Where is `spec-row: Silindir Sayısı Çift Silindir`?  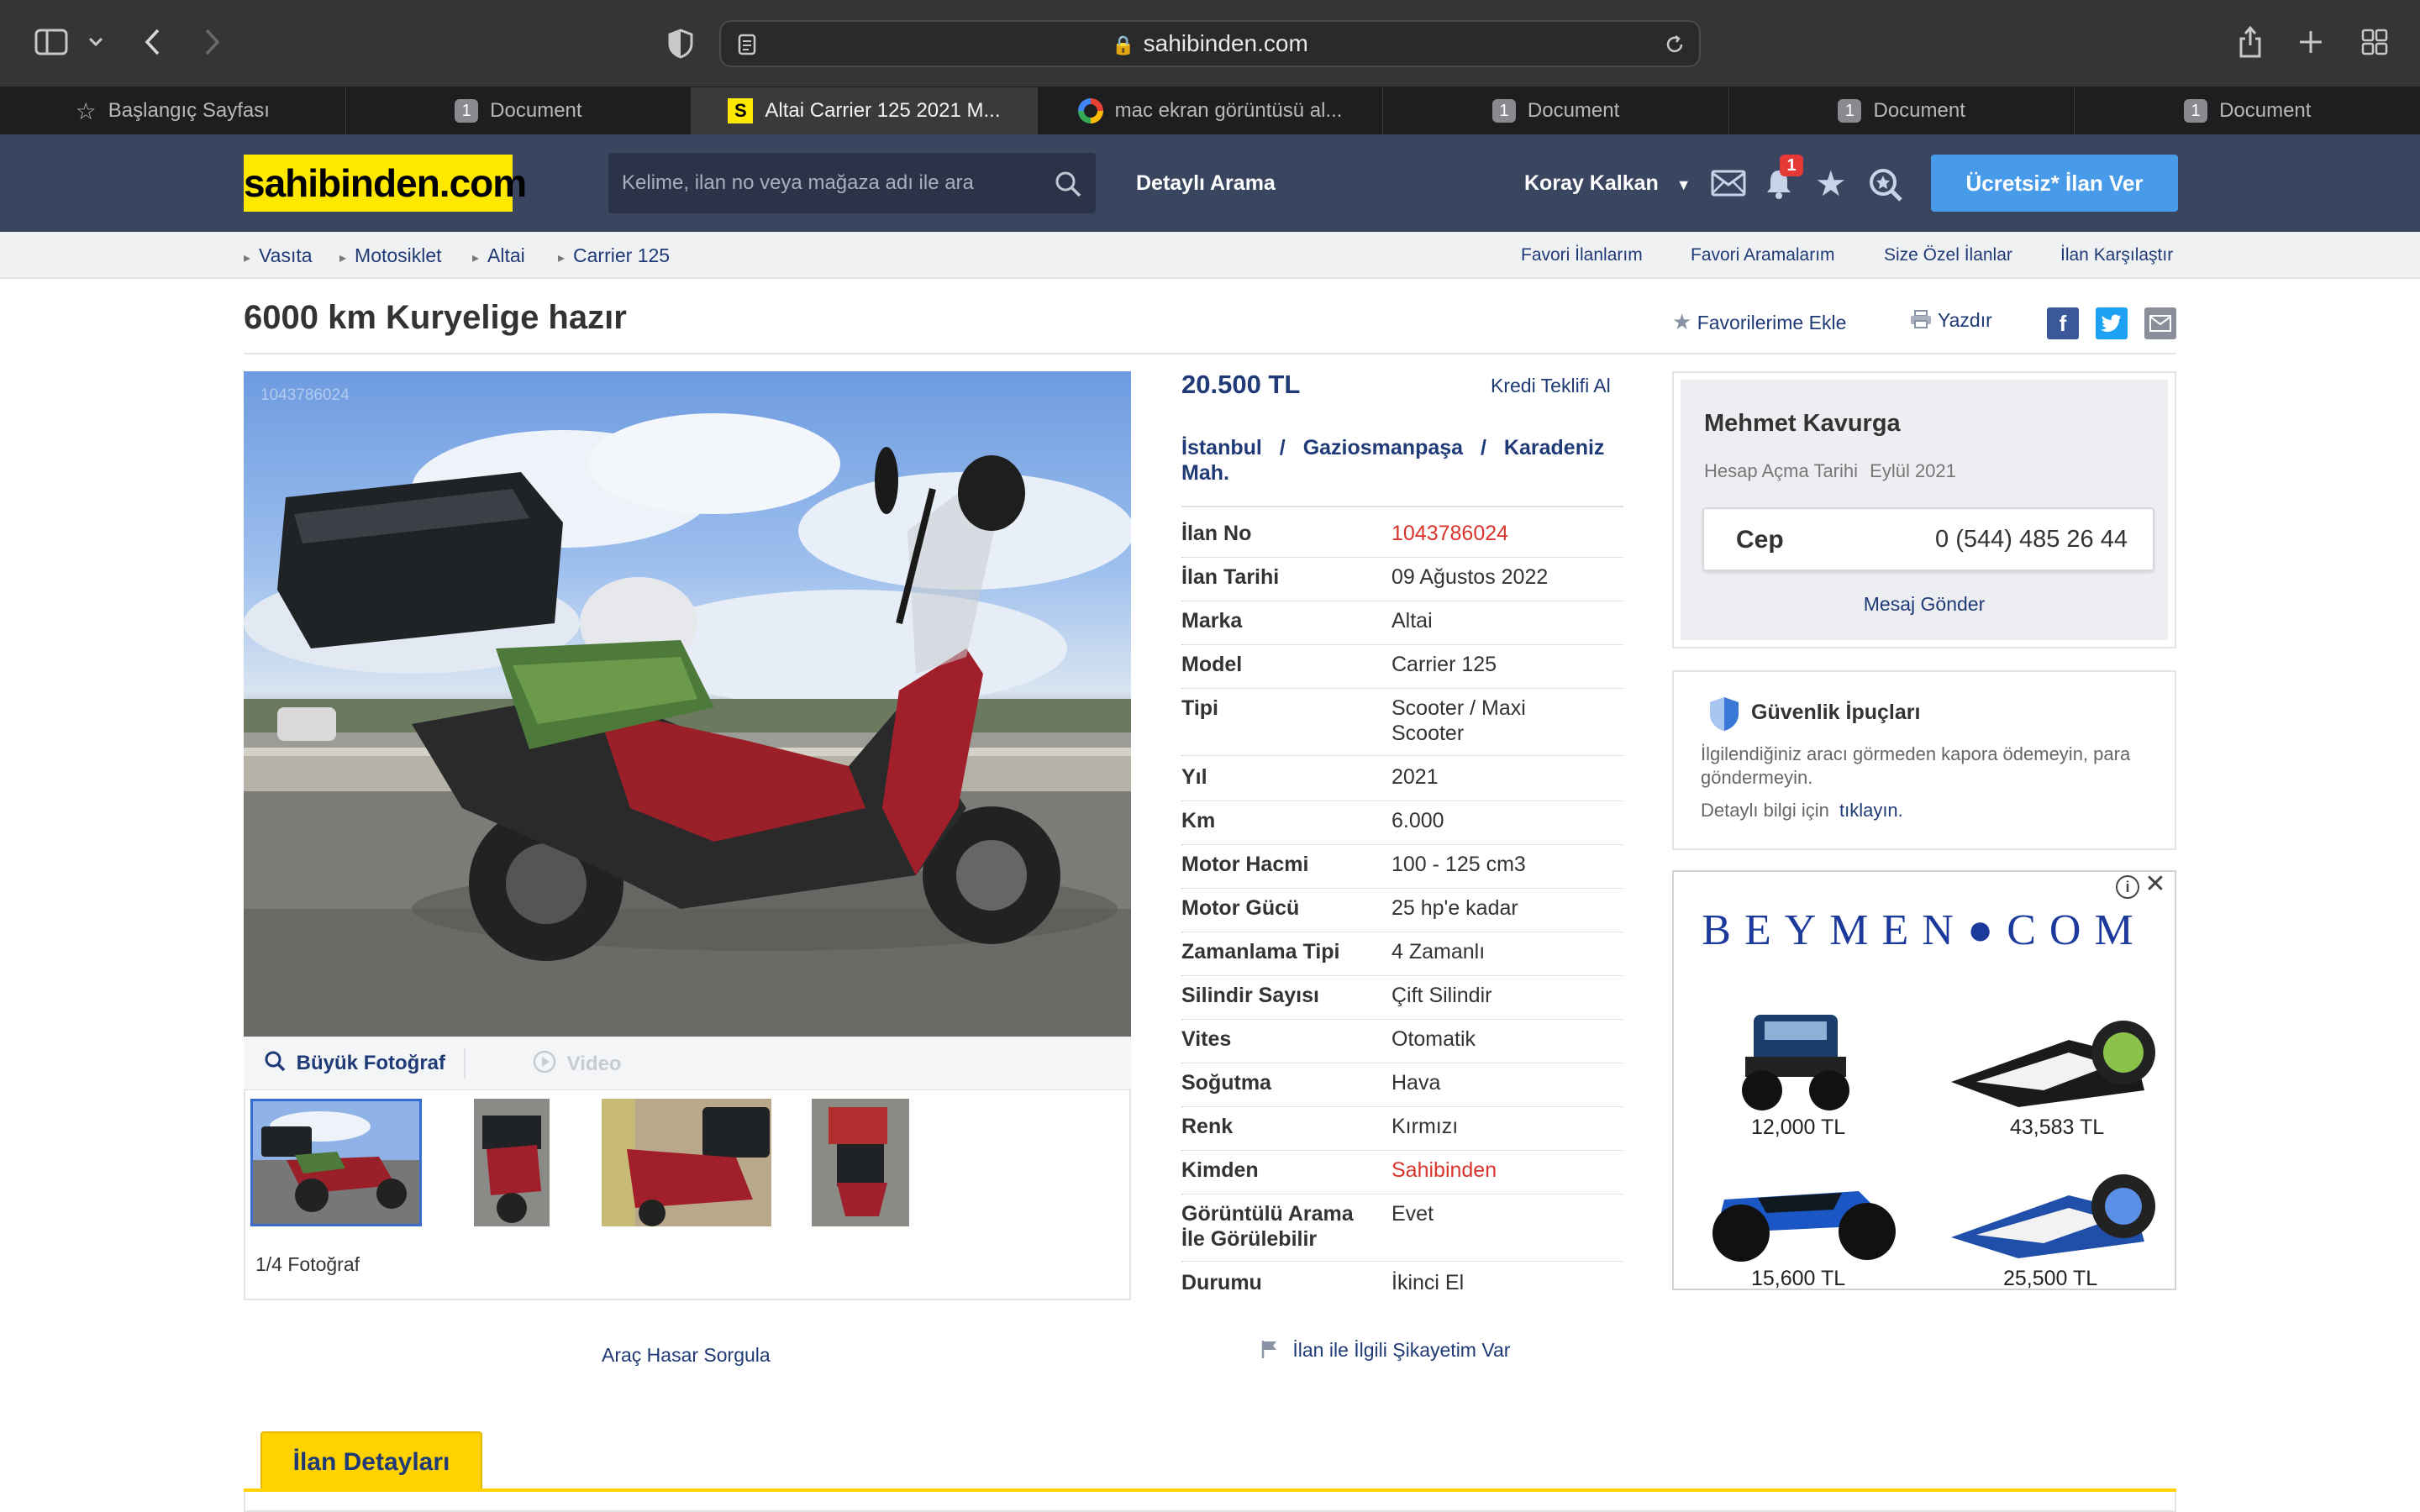
spec-row: Silindir Sayısı Çift Silindir is located at coordinates (1402, 1001).